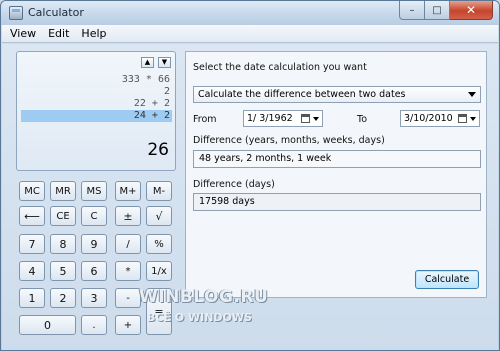  I want to click on digit-4-button: 4, so click(32, 271).